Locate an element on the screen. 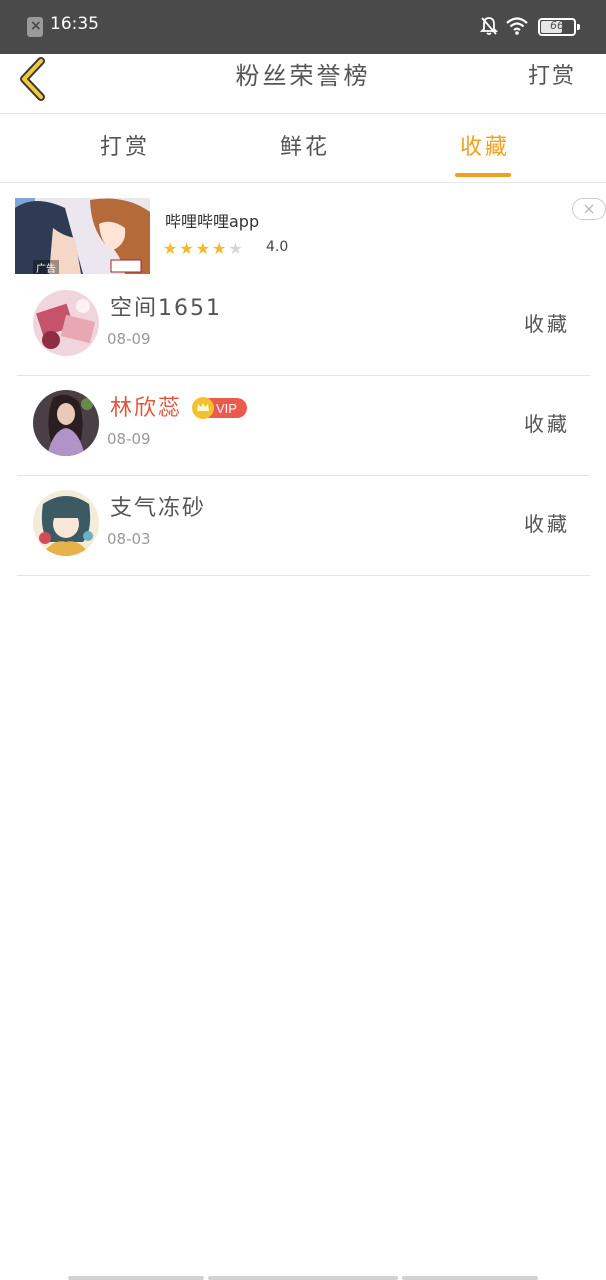 The height and width of the screenshot is (1280, 606). ad-image: 广告 is located at coordinates (82, 236).